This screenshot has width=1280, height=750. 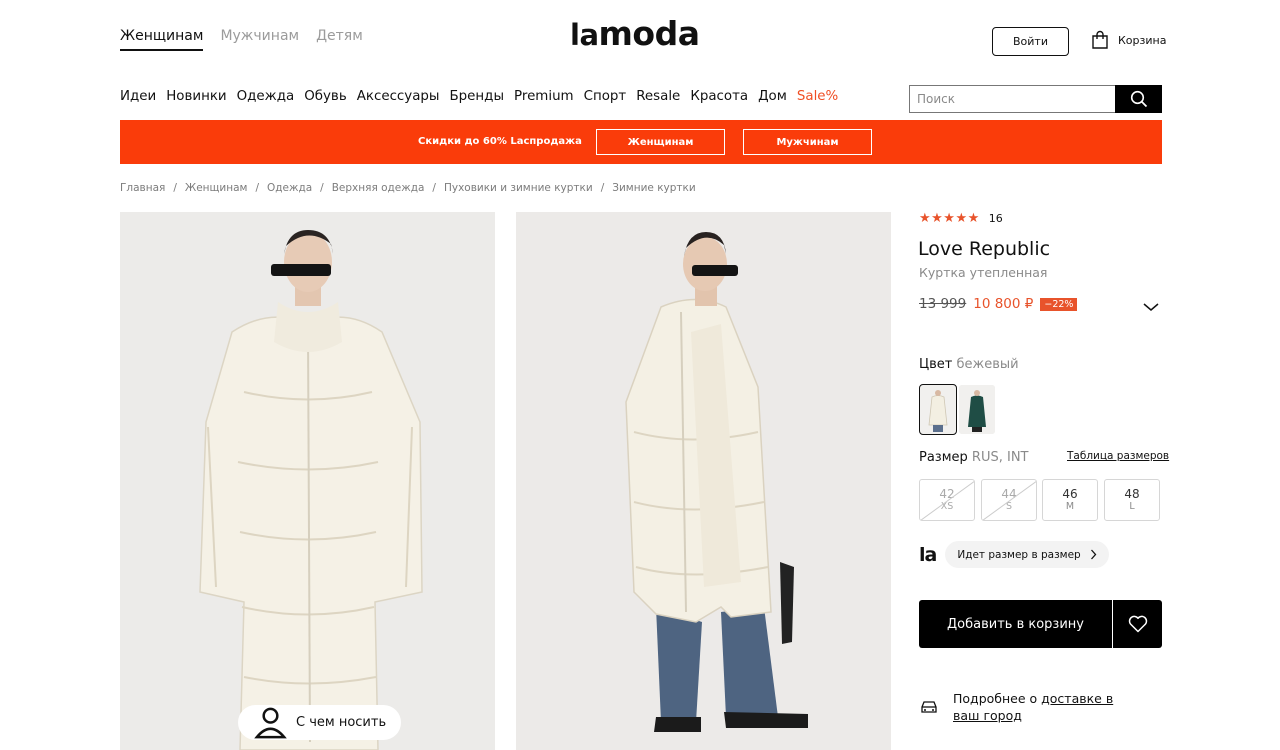 I want to click on nav-item-shoes: Обувь, so click(x=325, y=96).